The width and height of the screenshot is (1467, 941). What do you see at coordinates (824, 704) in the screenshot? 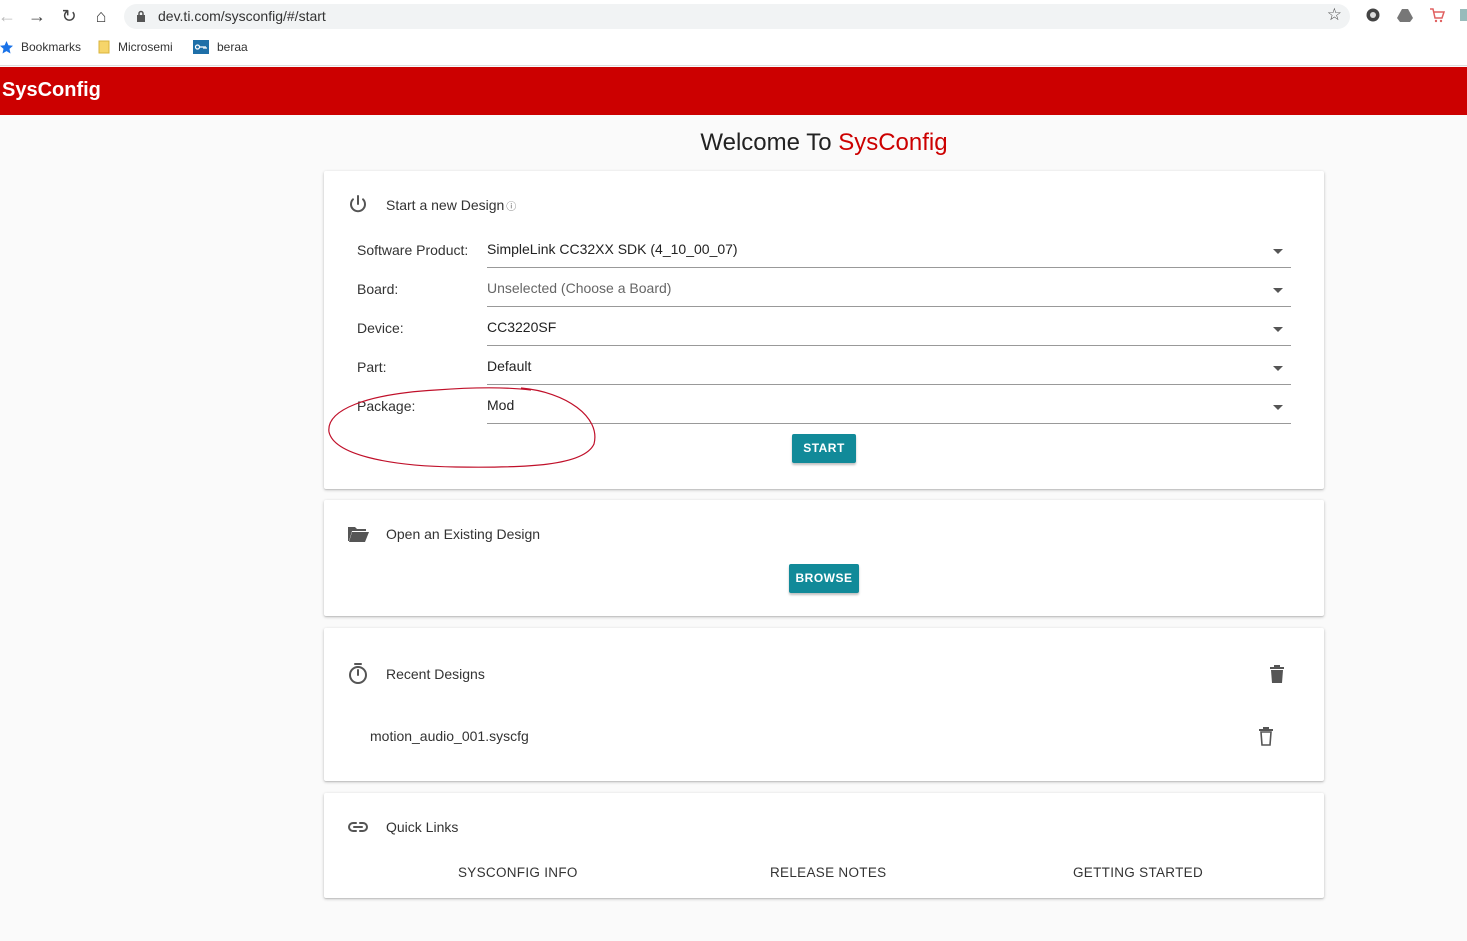
I see `recent-designs-card: Recent Designs motion_audio_001.syscfg` at bounding box center [824, 704].